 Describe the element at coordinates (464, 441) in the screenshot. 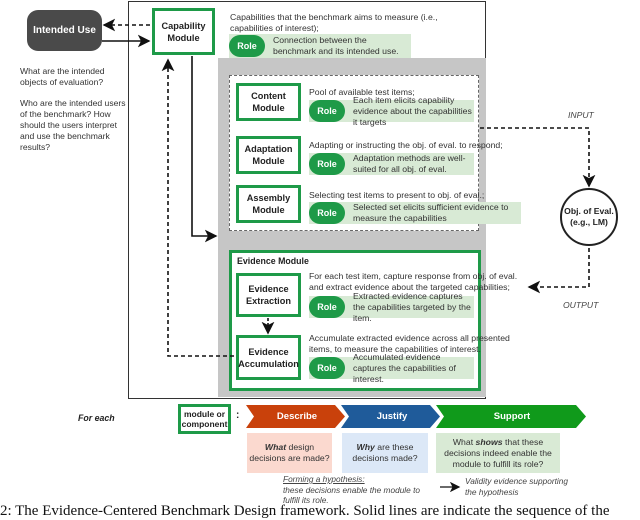

I see `support-q-pre: What` at that location.